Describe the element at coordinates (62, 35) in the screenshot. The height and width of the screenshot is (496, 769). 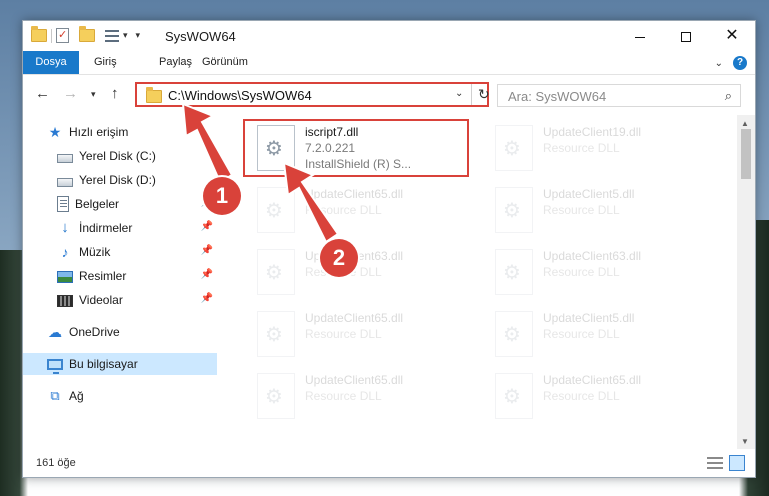
I see `properties-icon` at that location.